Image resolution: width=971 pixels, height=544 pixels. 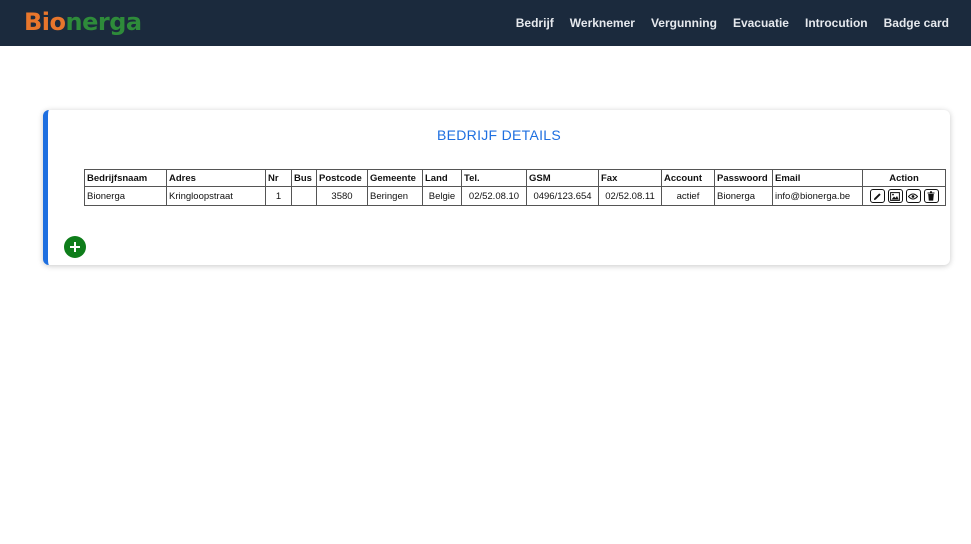 I want to click on image-icon, so click(x=895, y=196).